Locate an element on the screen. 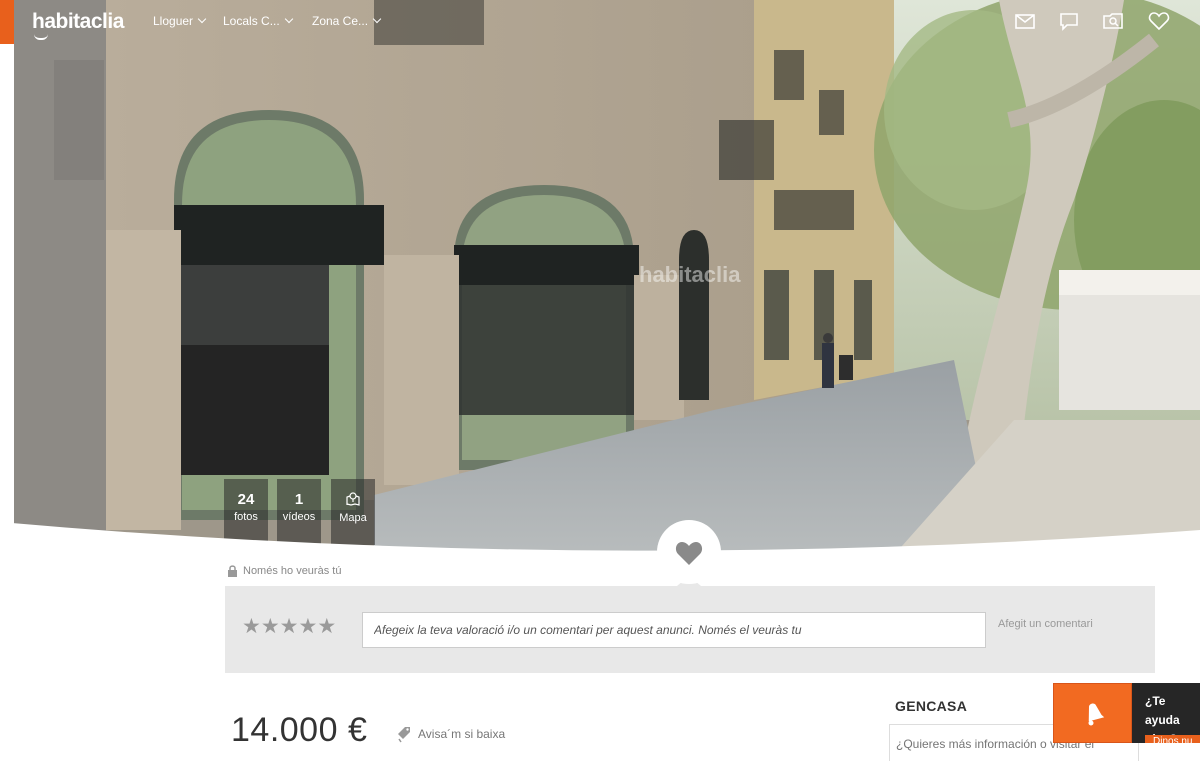 The height and width of the screenshot is (761, 1200). help-widget-icon-box is located at coordinates (1092, 713).